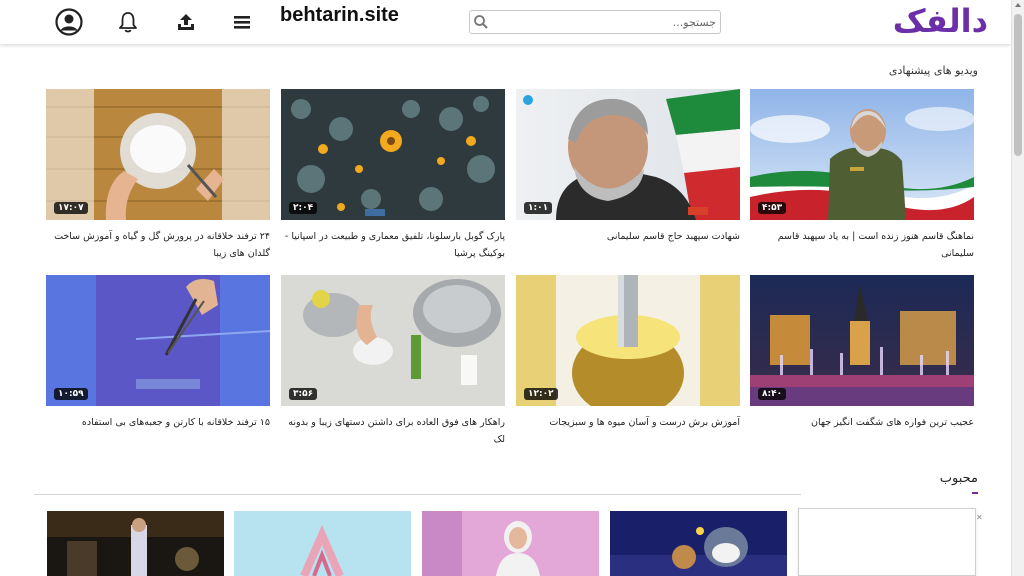 The height and width of the screenshot is (576, 1024). I want to click on section-divider, so click(417, 494).